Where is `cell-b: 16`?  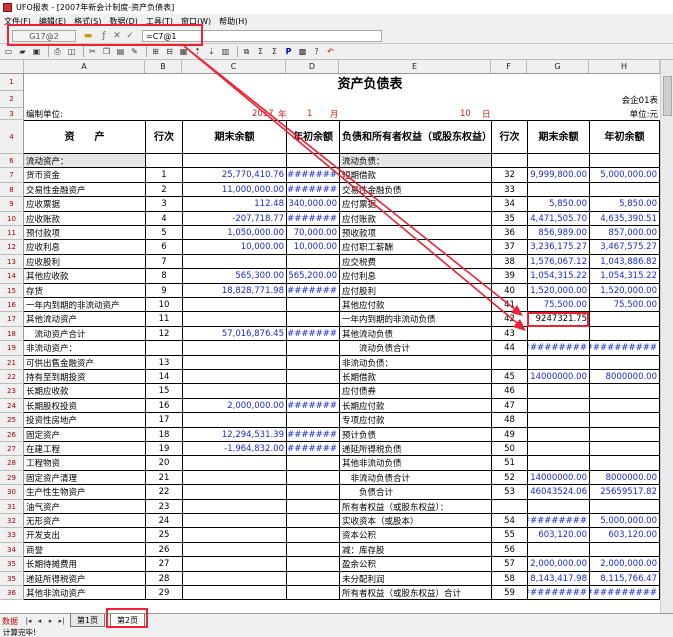 cell-b: 16 is located at coordinates (163, 406).